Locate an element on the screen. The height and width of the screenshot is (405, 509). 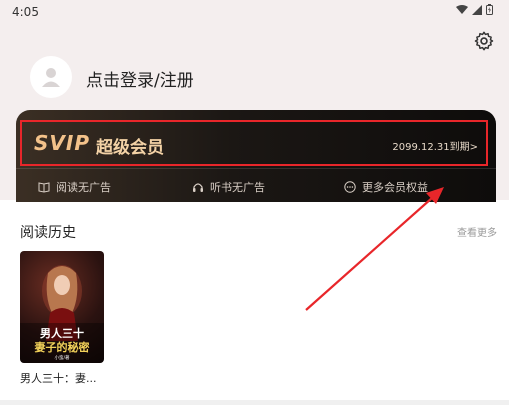
cover-author: 小蛮/著 is located at coordinates (62, 357).